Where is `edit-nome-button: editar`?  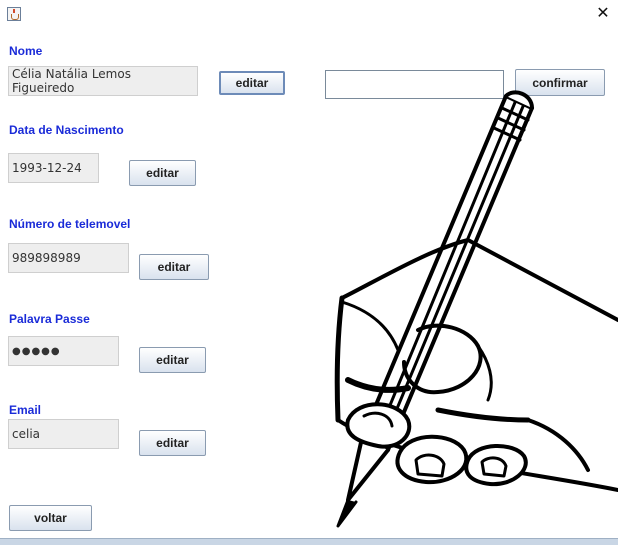
edit-nome-button: editar is located at coordinates (252, 83).